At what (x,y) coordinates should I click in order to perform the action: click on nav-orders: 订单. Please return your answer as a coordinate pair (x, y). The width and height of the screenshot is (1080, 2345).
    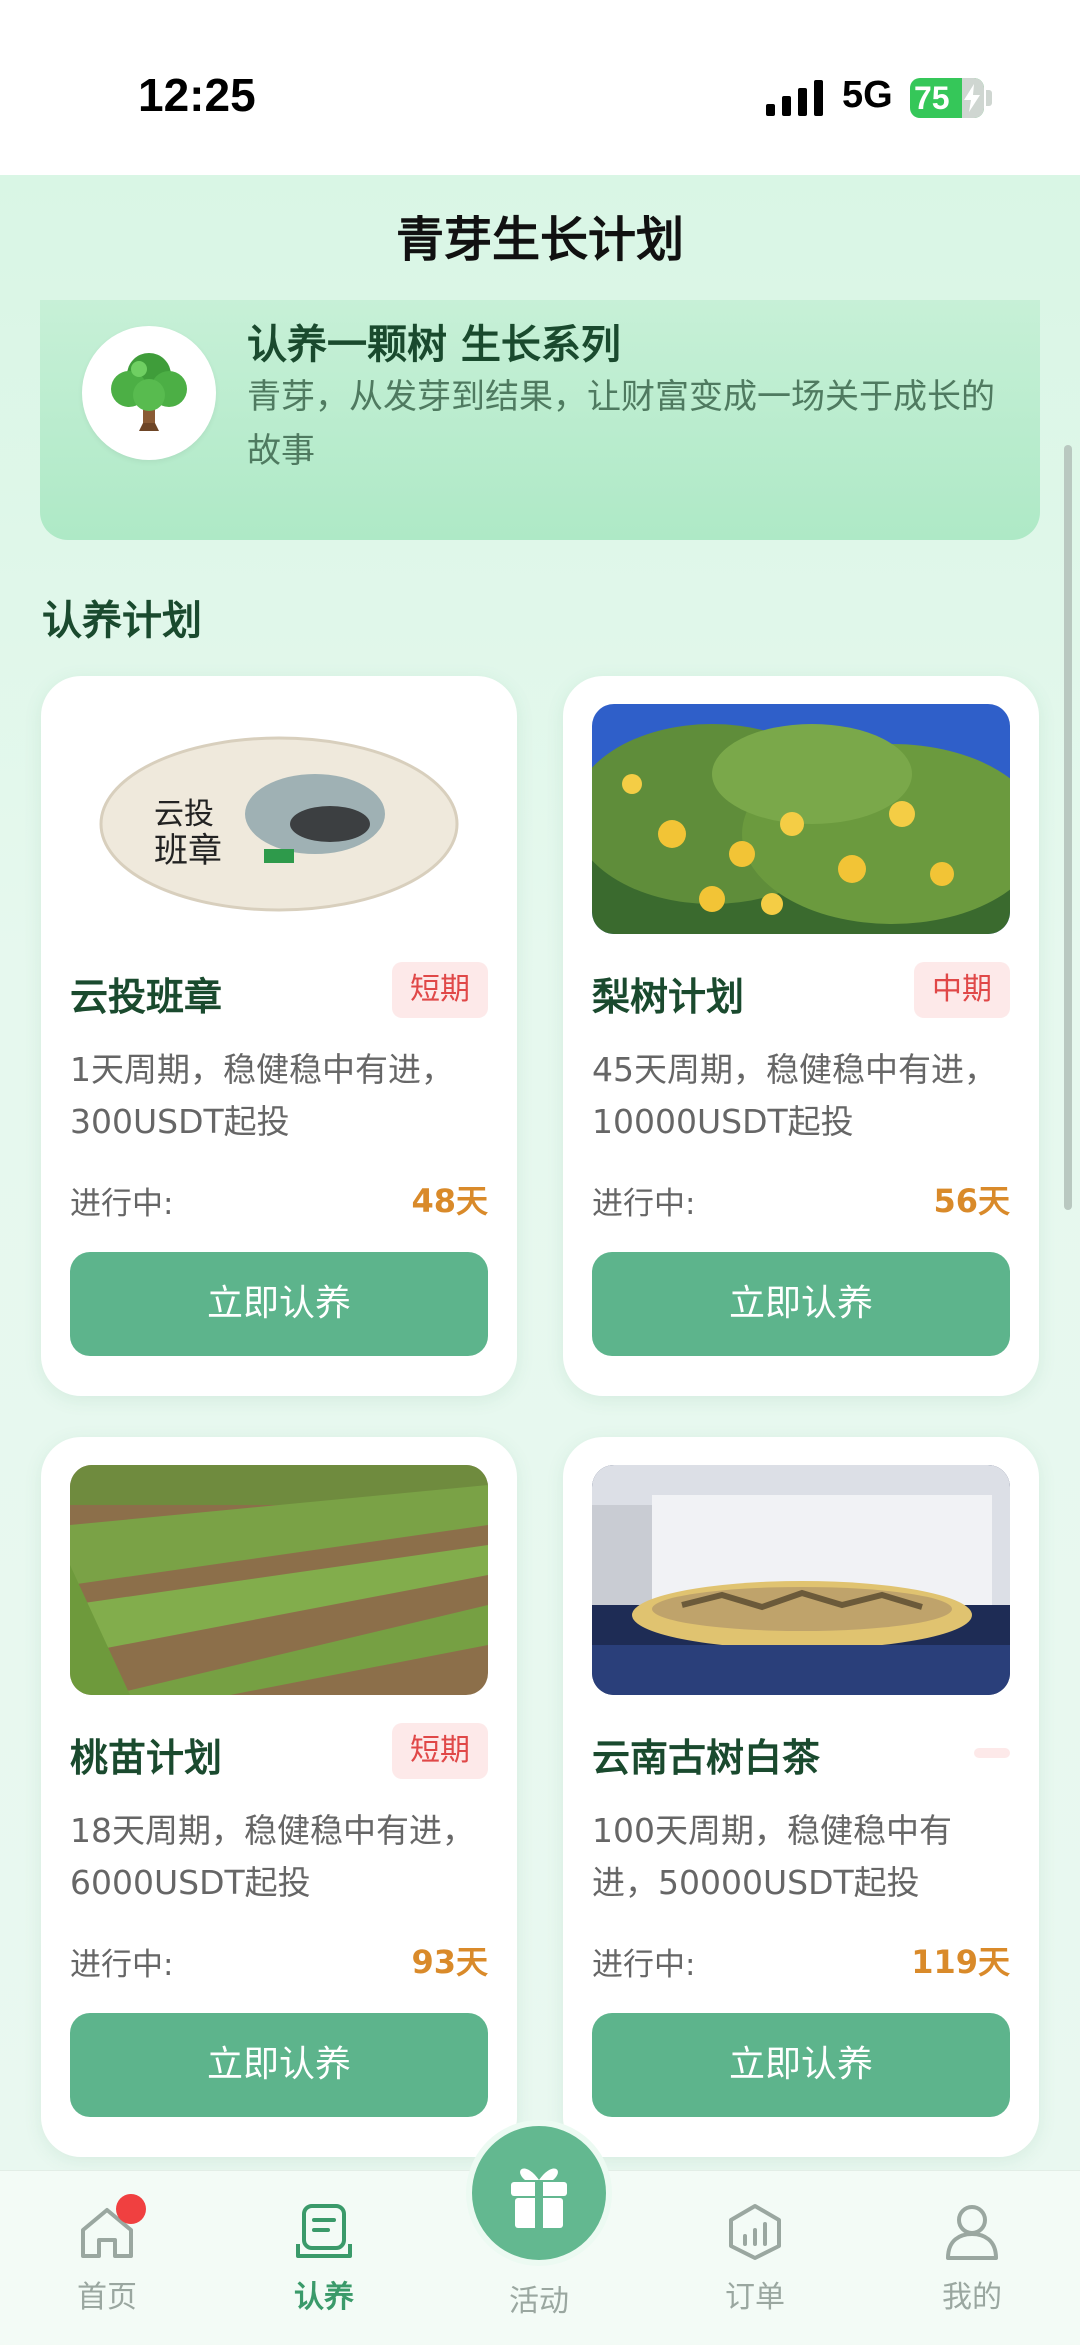
    Looking at the image, I should click on (755, 2262).